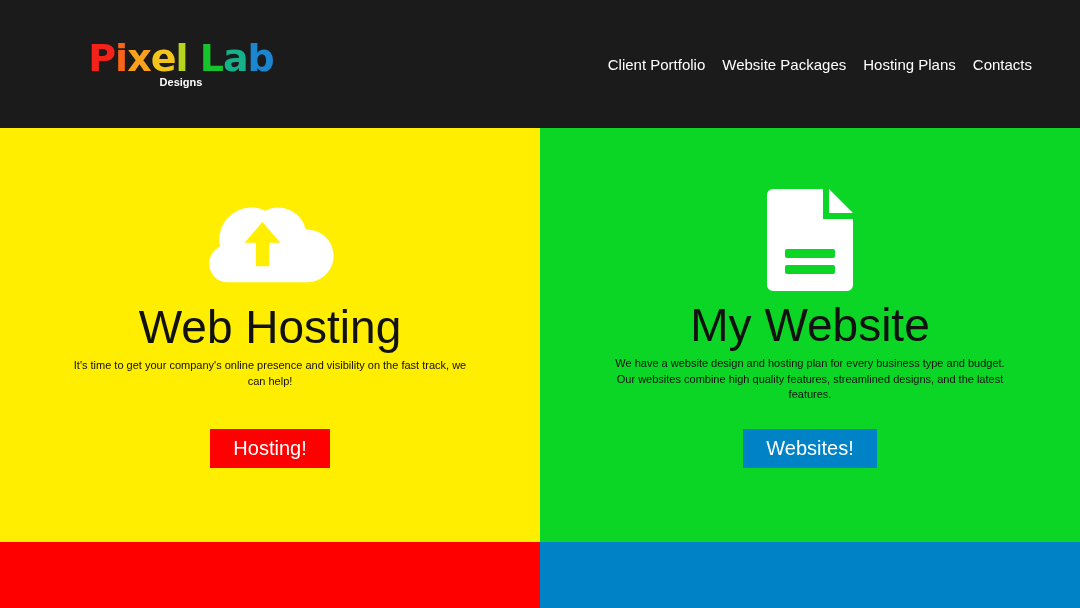  What do you see at coordinates (1002, 64) in the screenshot?
I see `nav-link: Contacts` at bounding box center [1002, 64].